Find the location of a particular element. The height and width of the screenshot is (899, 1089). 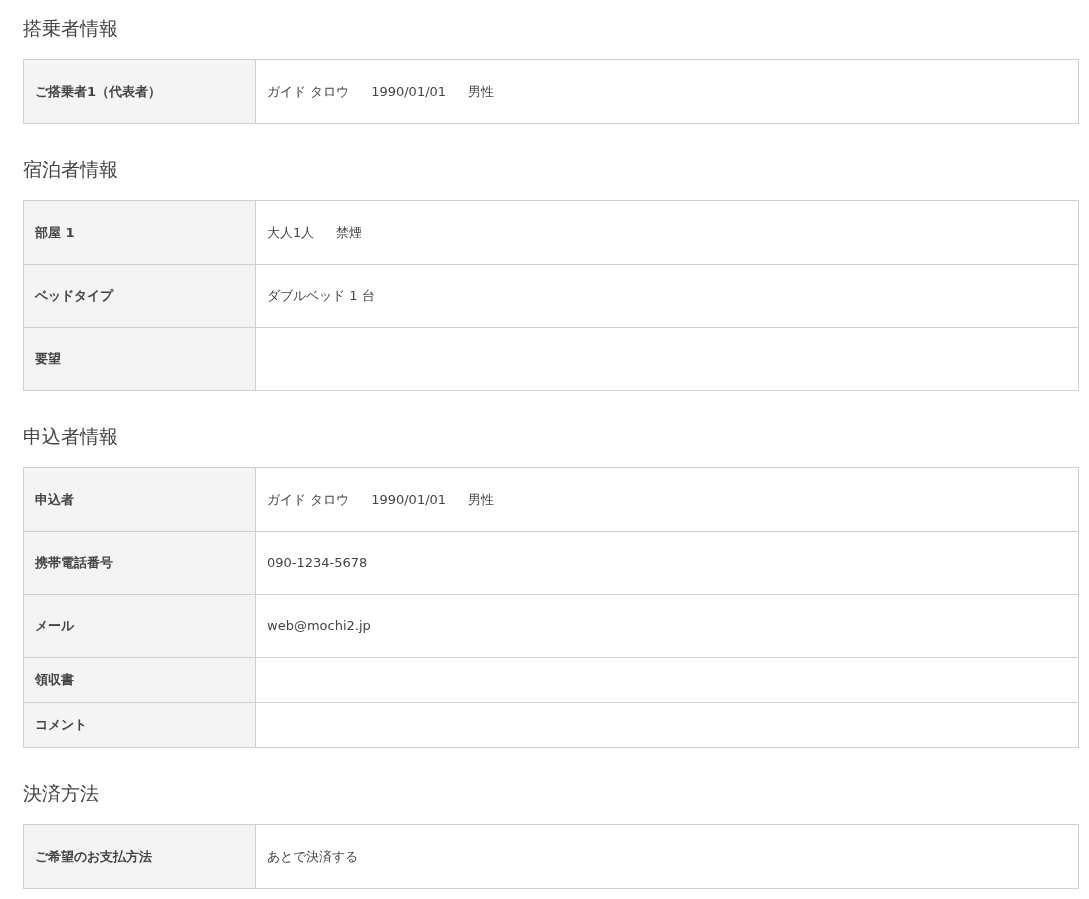

section-heading: 決済方法 is located at coordinates (61, 793).